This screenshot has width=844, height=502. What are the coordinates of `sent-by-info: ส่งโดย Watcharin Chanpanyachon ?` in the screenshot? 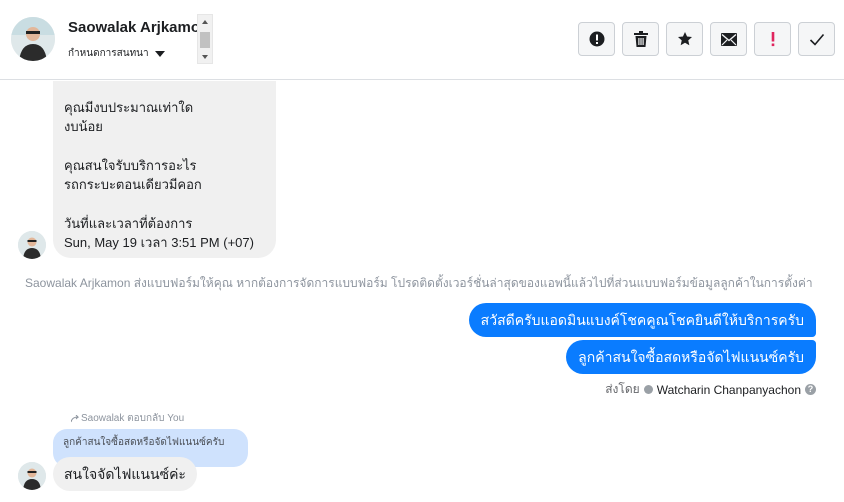 It's located at (710, 389).